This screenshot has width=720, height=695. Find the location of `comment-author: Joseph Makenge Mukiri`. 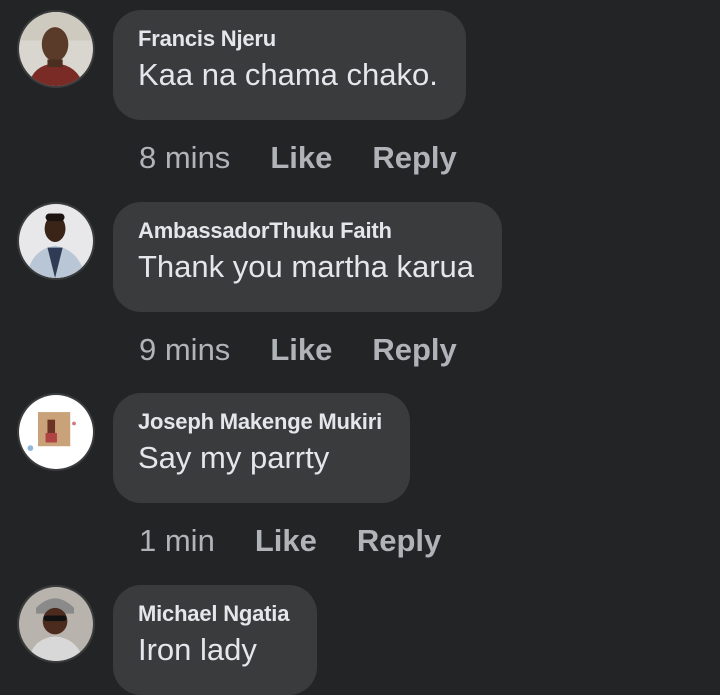

comment-author: Joseph Makenge Mukiri is located at coordinates (260, 422).